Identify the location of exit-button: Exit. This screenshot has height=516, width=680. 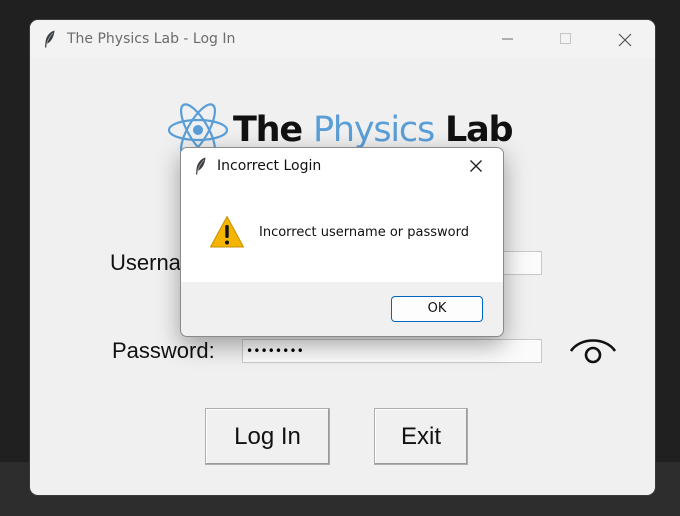
(421, 436).